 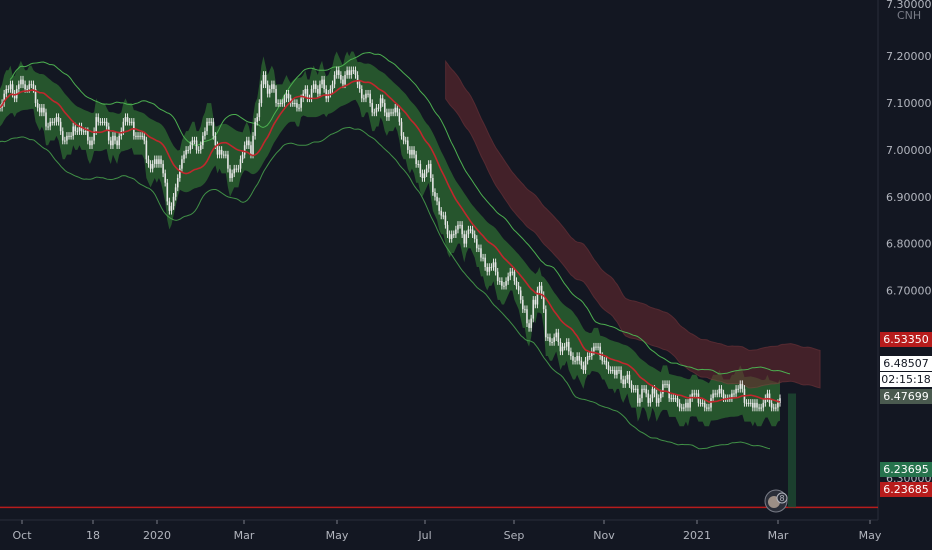 I want to click on y-tick-label: 6.90000, so click(x=909, y=197).